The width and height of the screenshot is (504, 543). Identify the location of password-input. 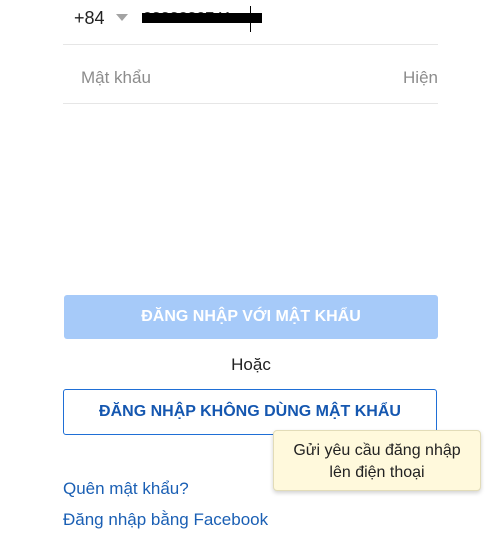
(221, 78).